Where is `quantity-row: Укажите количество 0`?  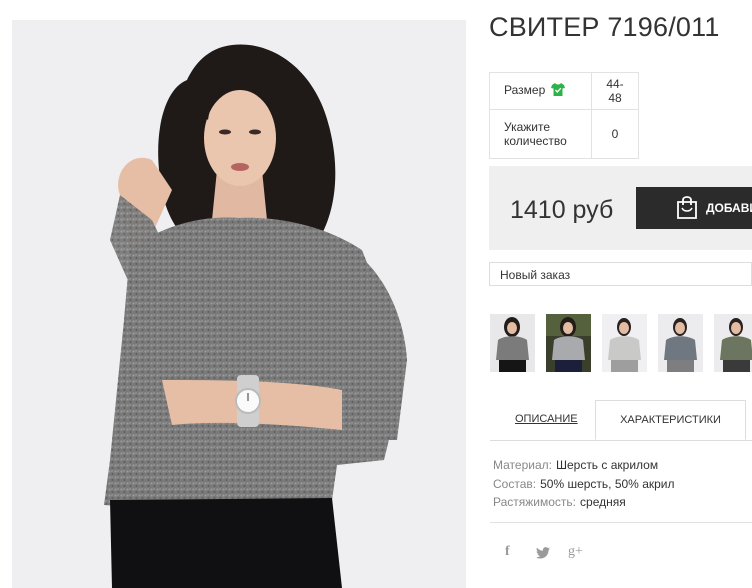 quantity-row: Укажите количество 0 is located at coordinates (564, 134).